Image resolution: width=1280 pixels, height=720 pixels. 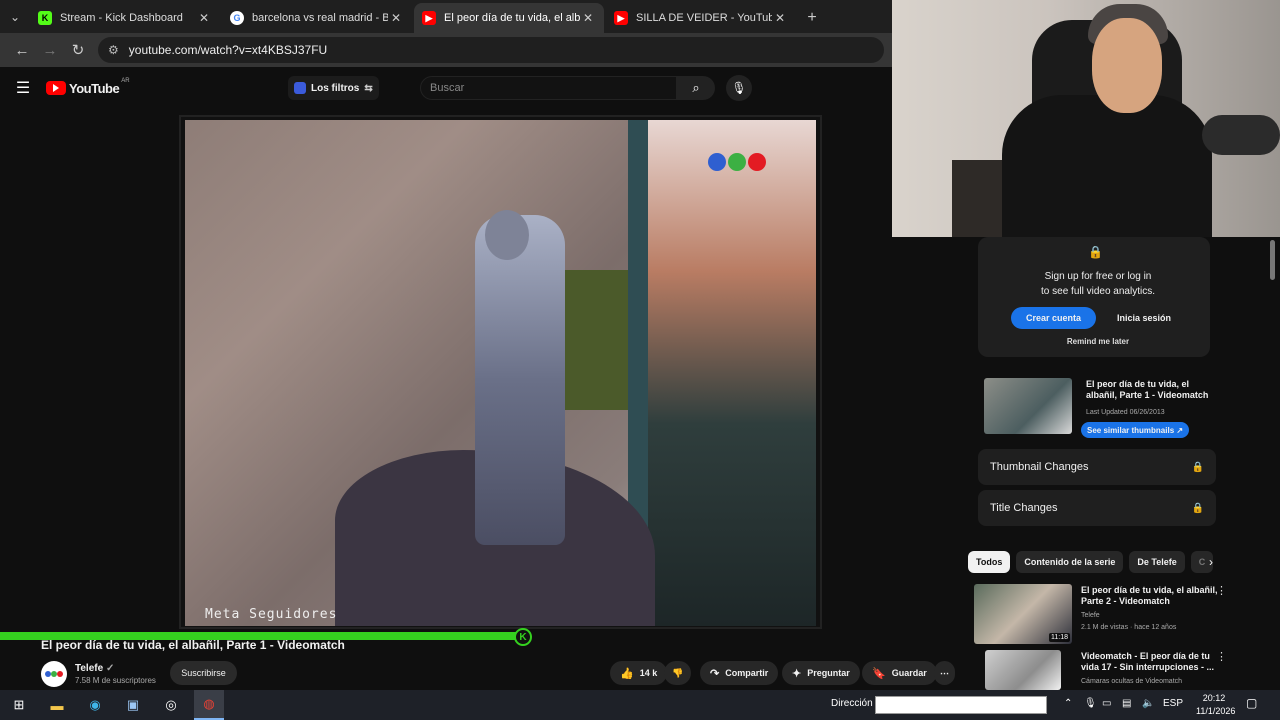 I want to click on like-count: 14 k, so click(x=648, y=673).